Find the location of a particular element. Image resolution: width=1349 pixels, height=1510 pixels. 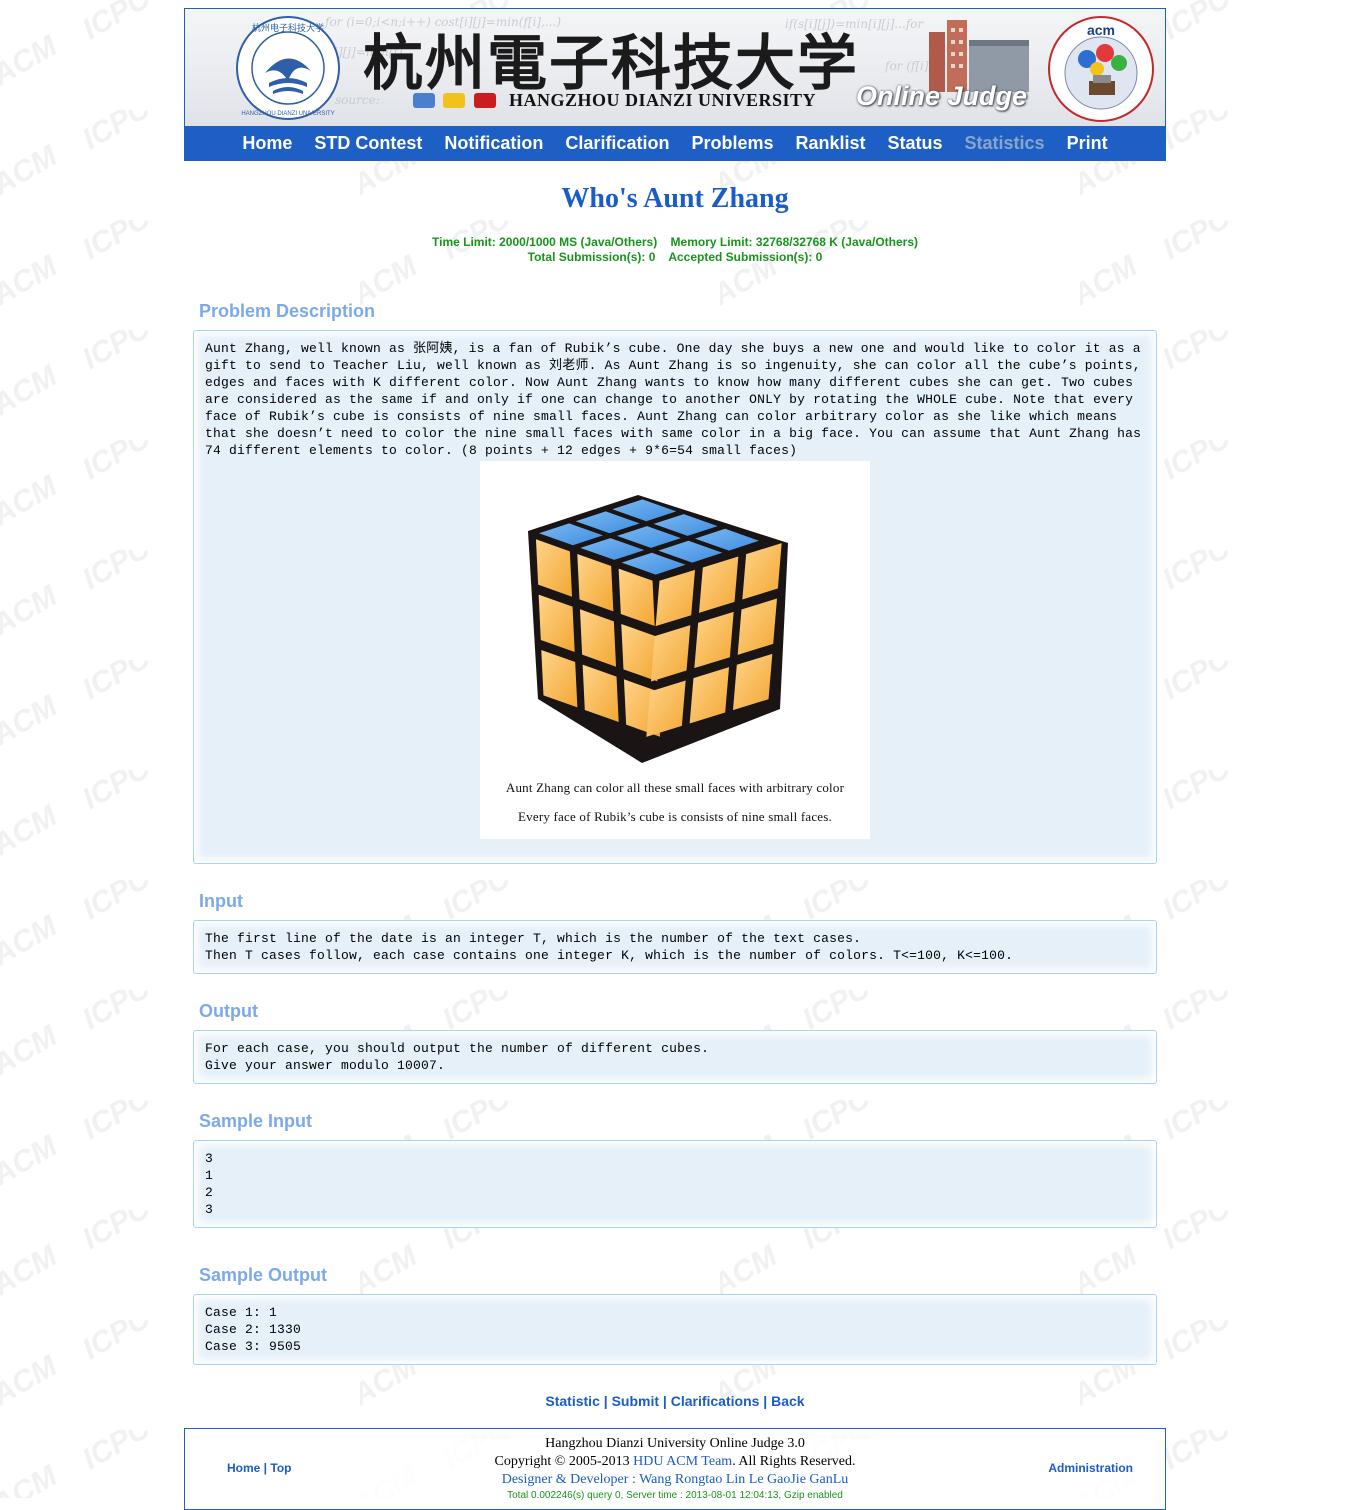

copyright-prefix: Copyright © 2005-2013 is located at coordinates (564, 1461).